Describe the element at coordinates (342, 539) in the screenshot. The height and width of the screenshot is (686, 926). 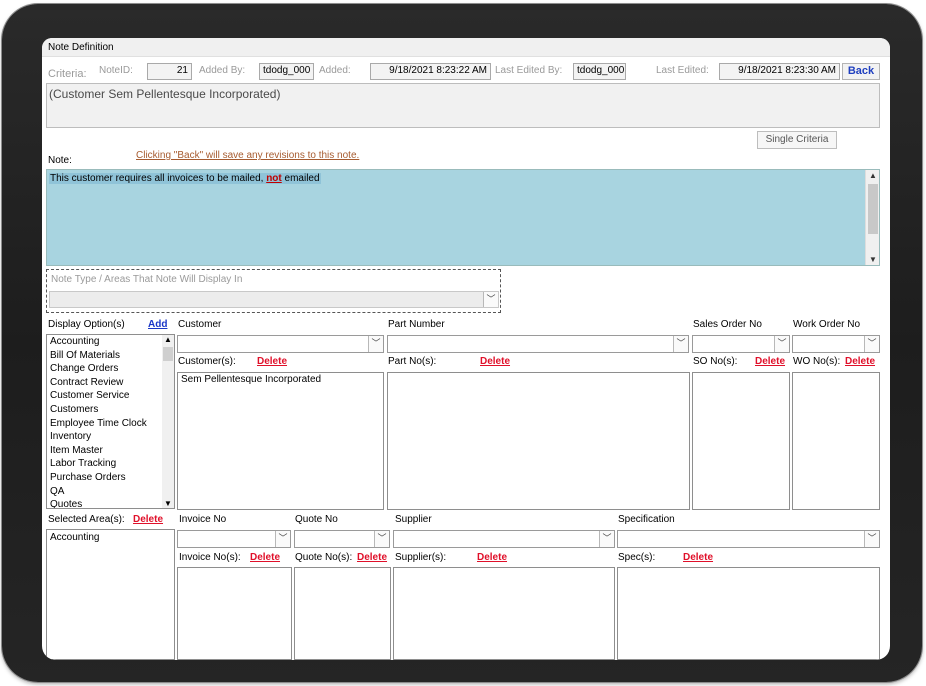
I see `quote-combo: ﹀` at that location.